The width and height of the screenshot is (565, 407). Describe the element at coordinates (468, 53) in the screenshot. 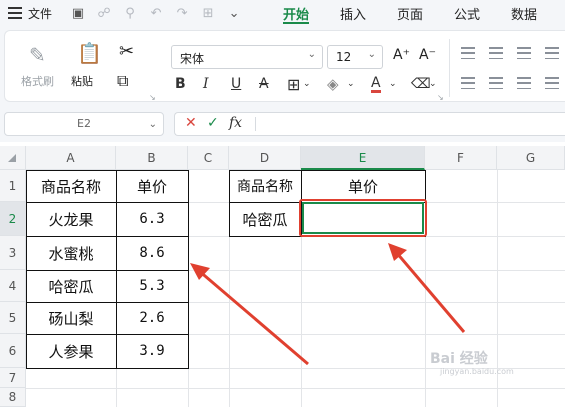

I see `align-top-icon` at that location.